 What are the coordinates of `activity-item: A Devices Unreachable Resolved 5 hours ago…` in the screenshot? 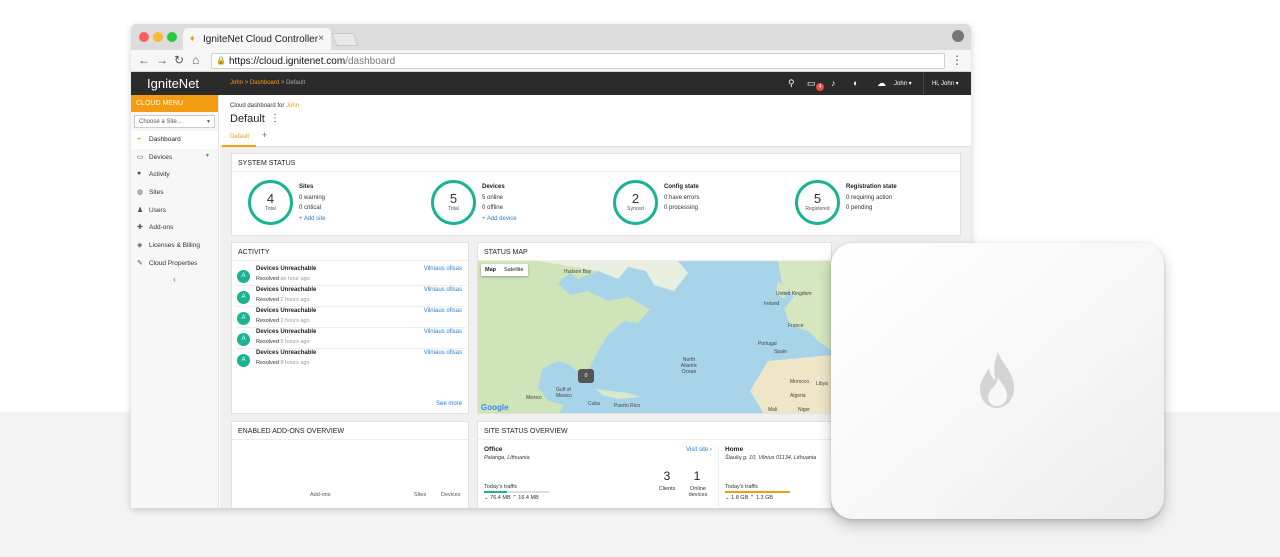 It's located at (351, 338).